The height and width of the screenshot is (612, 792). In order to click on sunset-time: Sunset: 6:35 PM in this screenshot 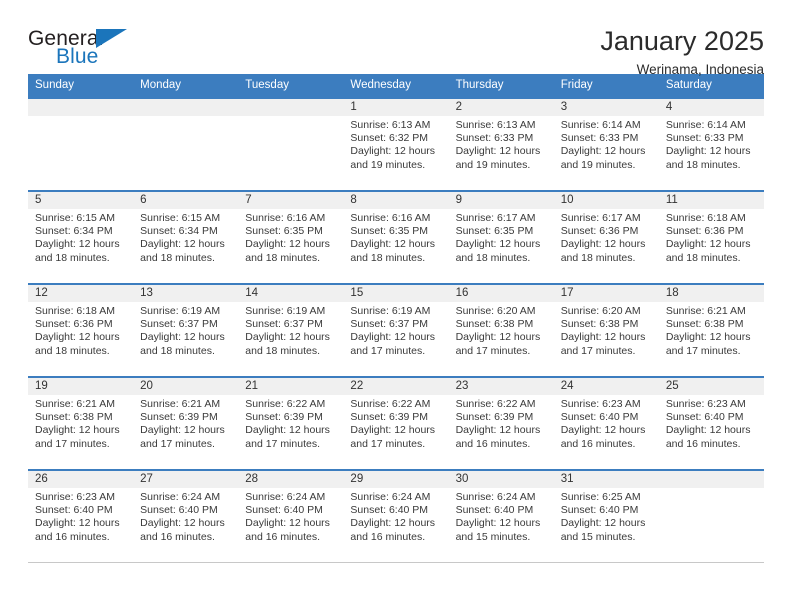, I will do `click(284, 231)`.